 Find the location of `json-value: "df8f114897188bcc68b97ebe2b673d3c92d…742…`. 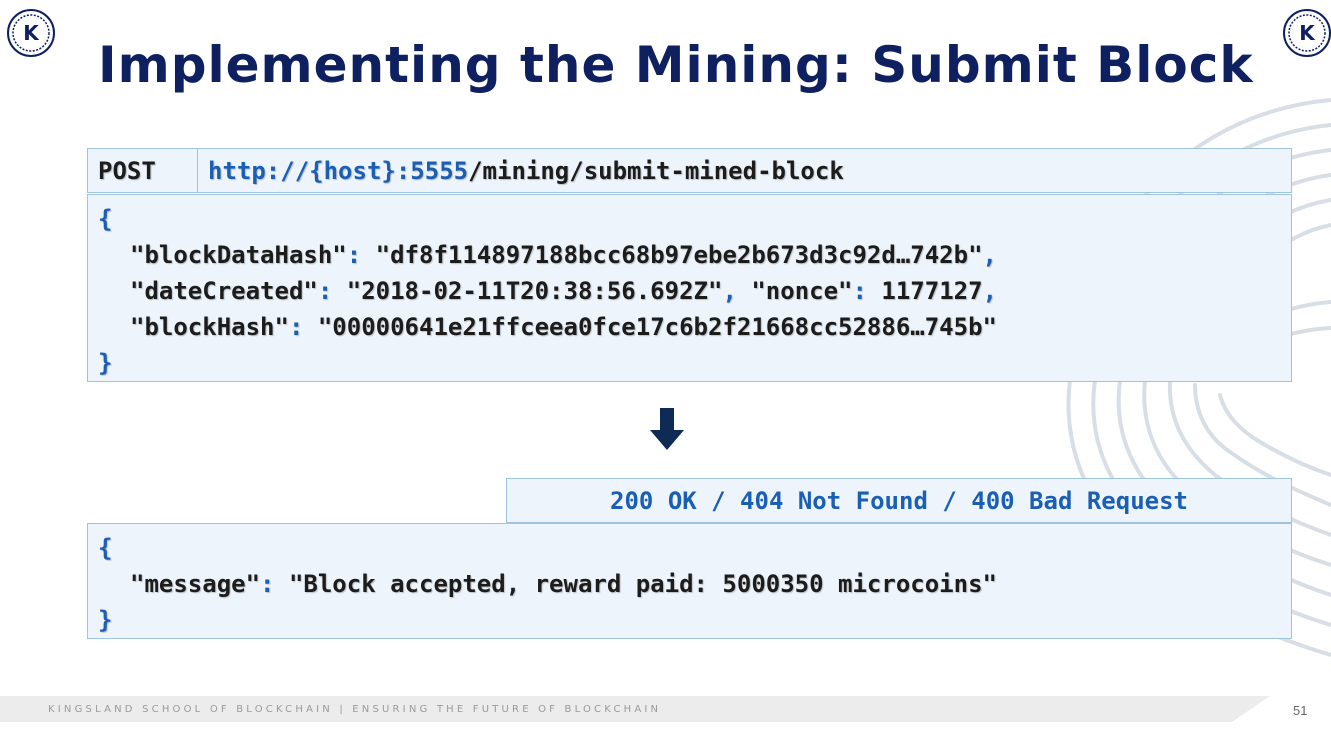

json-value: "df8f114897188bcc68b97ebe2b673d3c92d…742… is located at coordinates (679, 255).